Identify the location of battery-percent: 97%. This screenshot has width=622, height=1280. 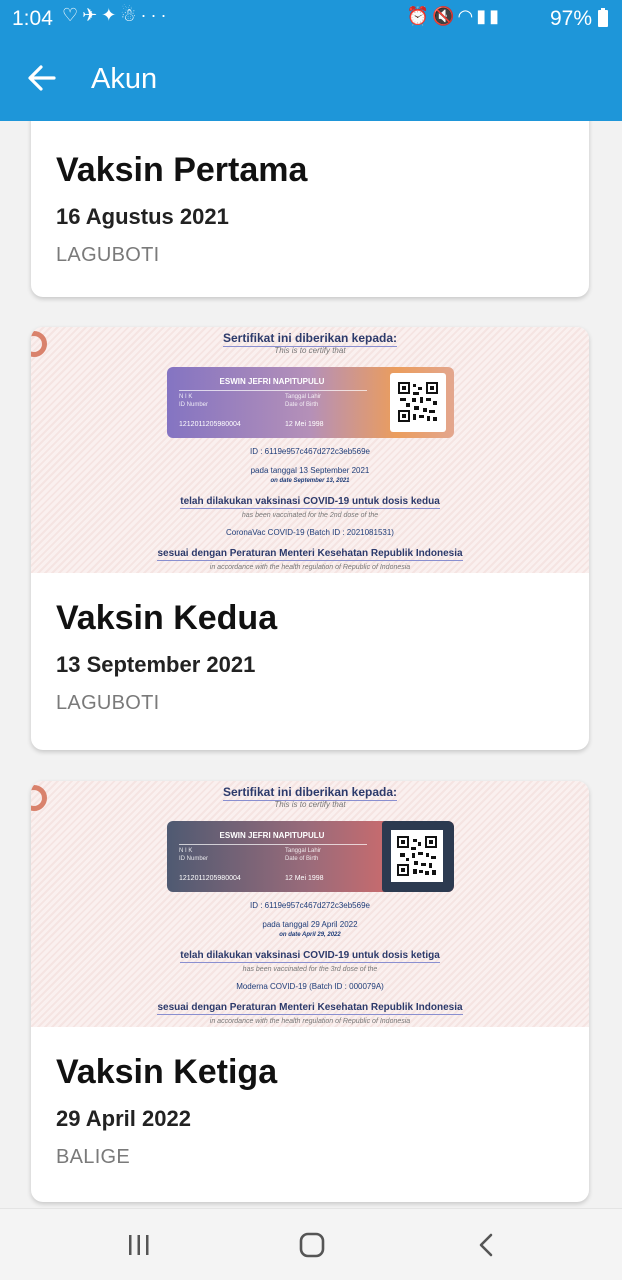
(570, 18).